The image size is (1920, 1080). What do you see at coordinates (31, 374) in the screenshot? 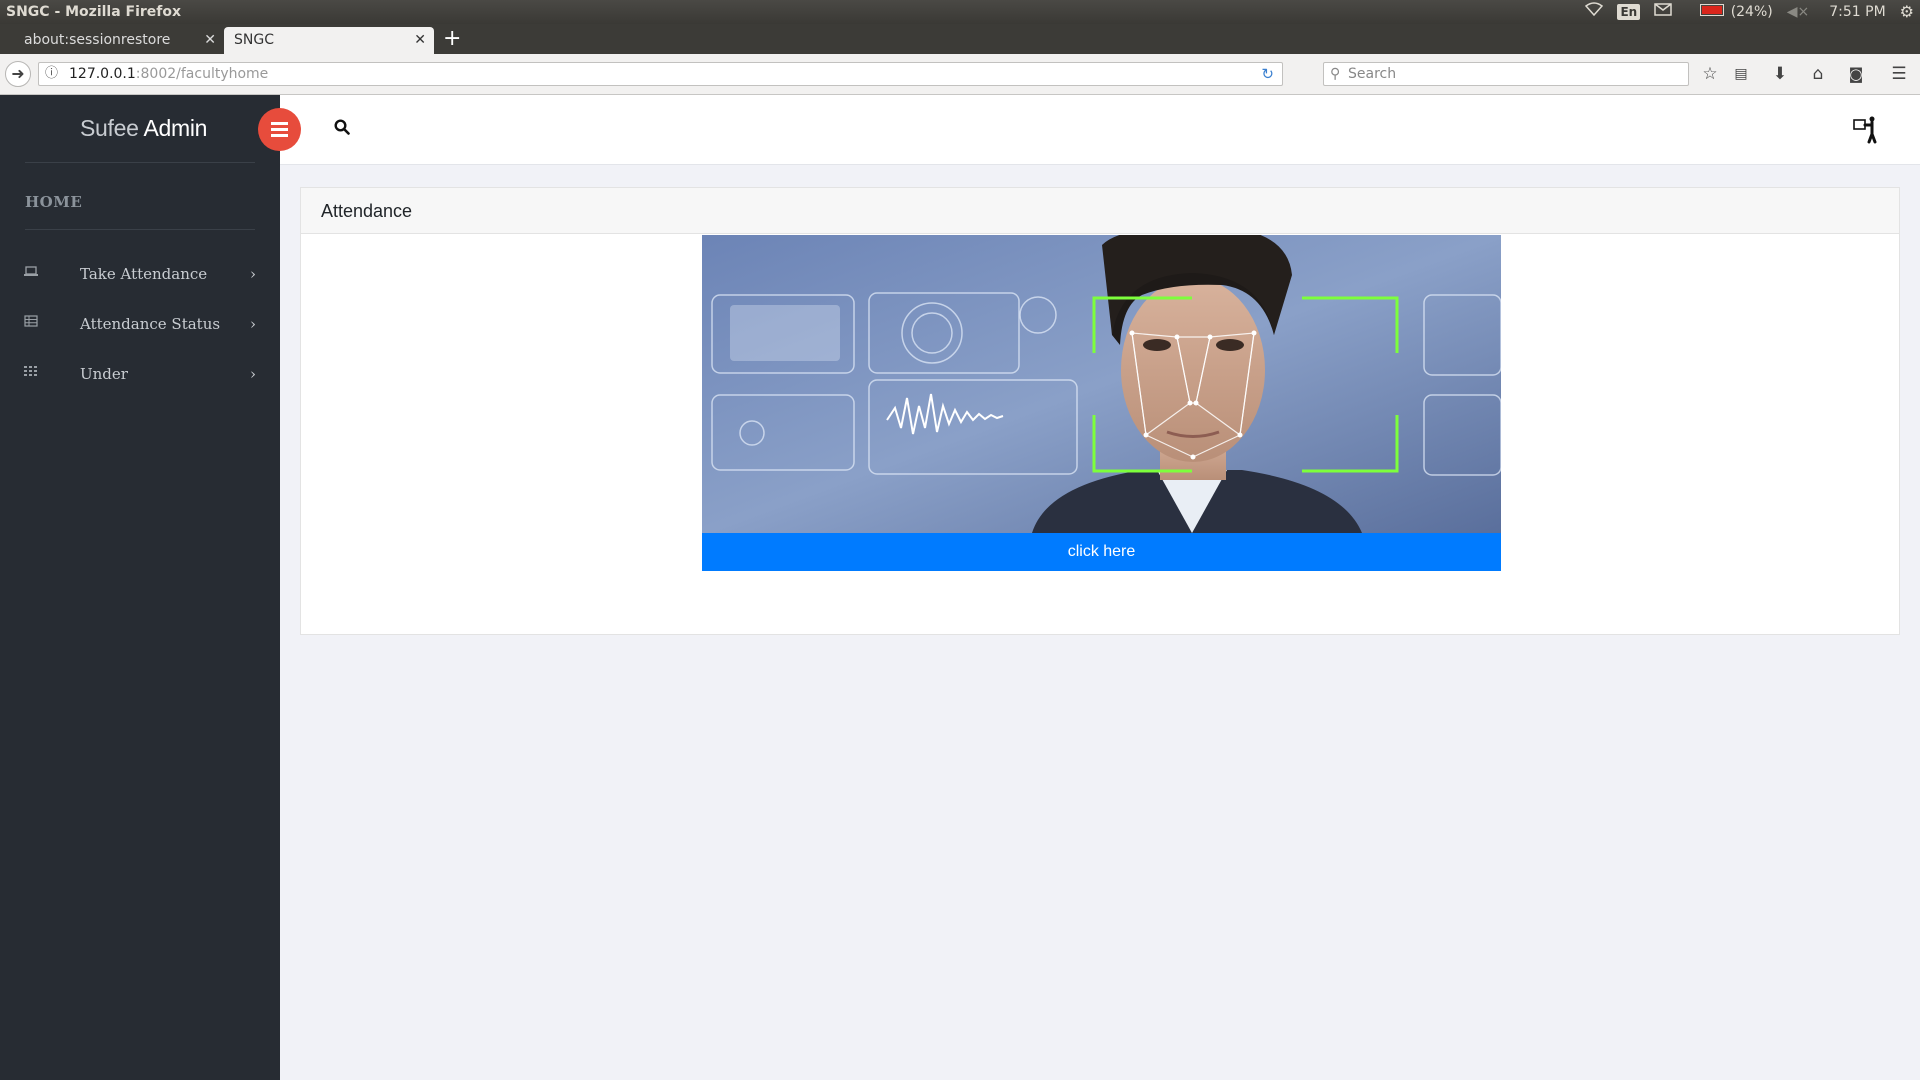
I see `grid-icon` at bounding box center [31, 374].